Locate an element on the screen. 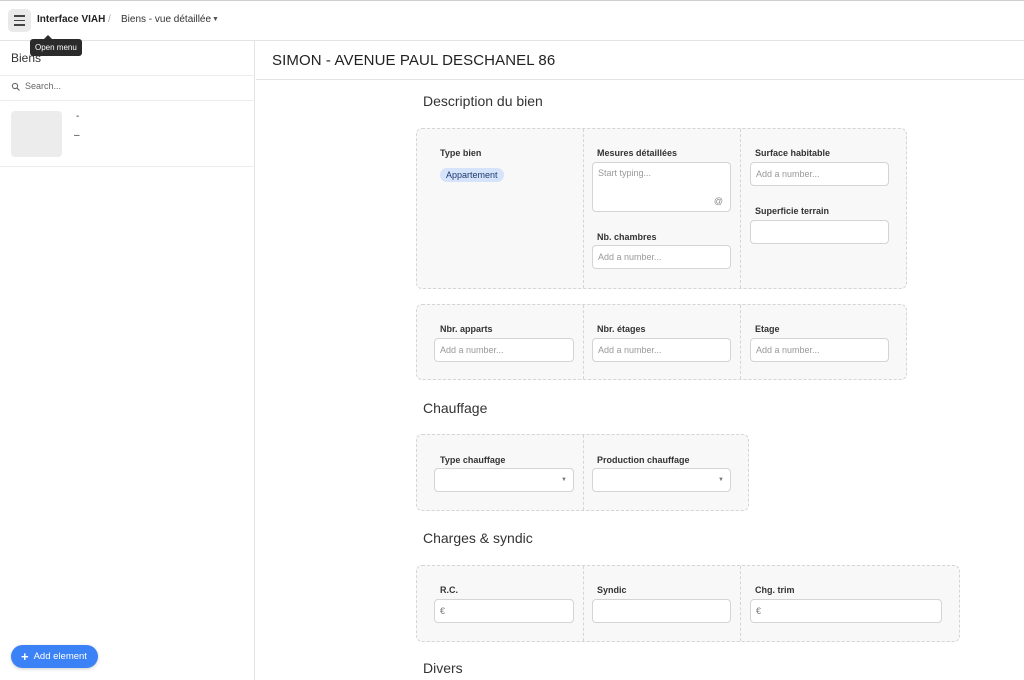 This screenshot has height=680, width=1024. plus-icon: + is located at coordinates (25, 656).